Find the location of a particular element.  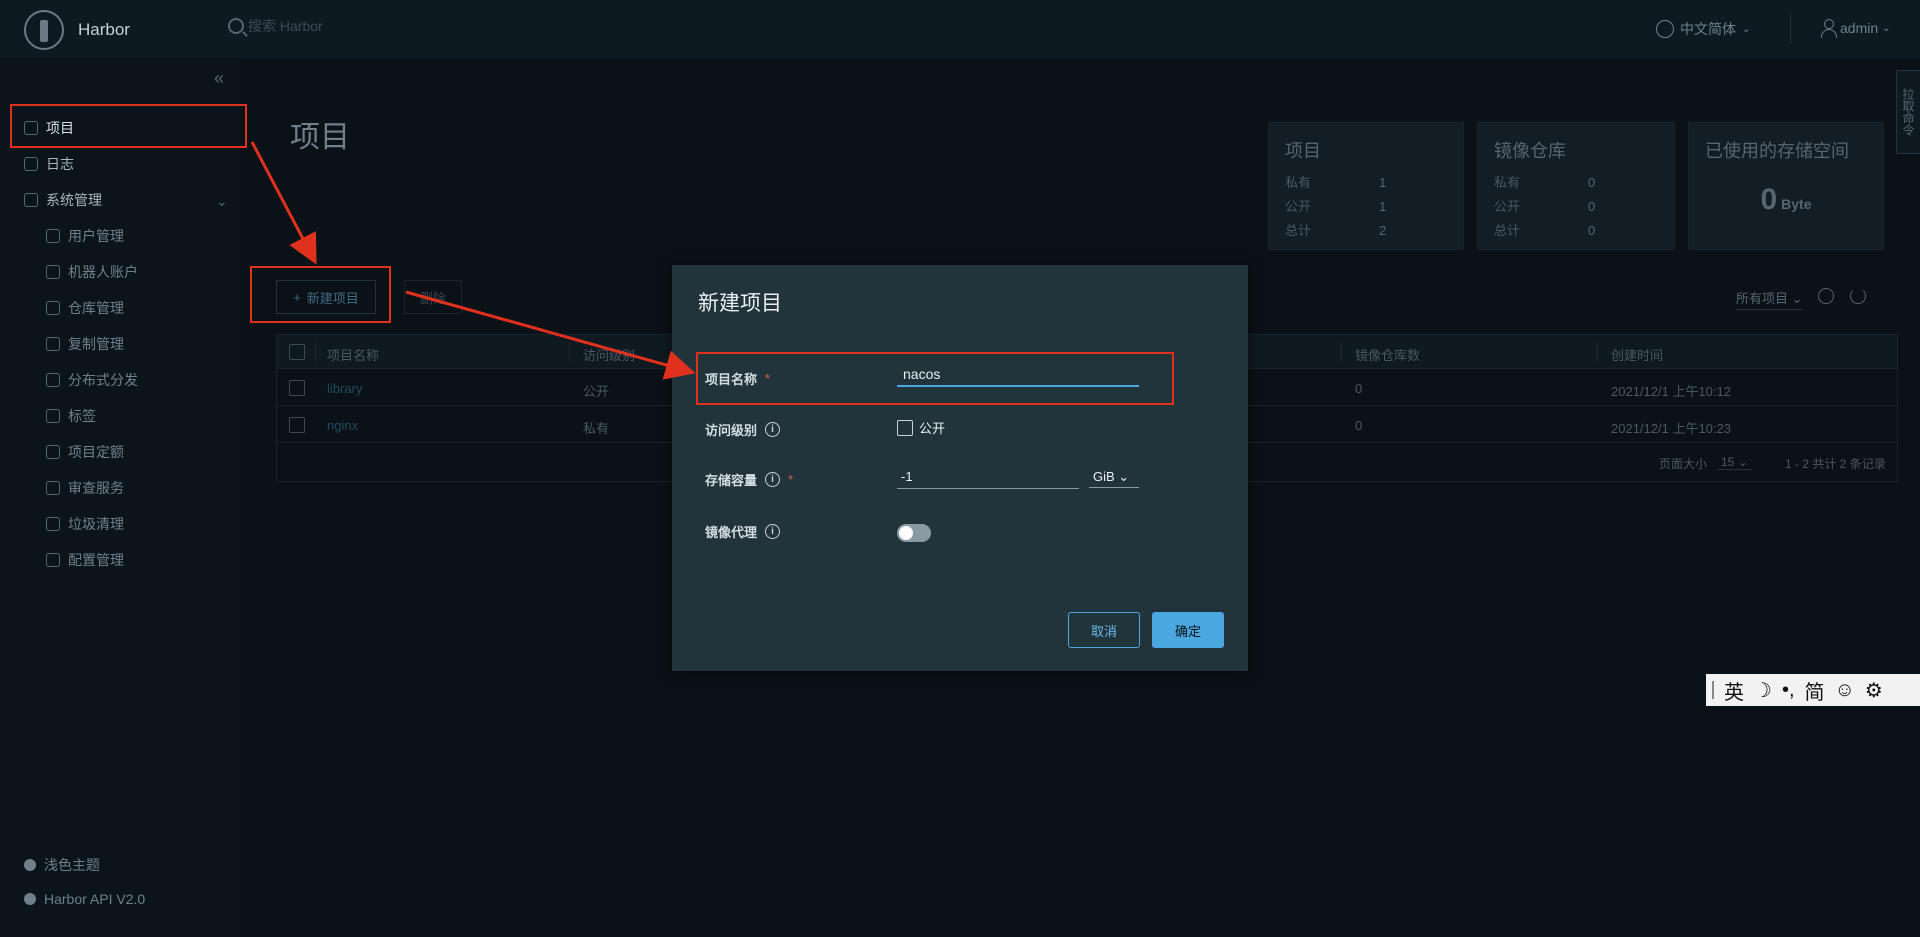

sidebar-item-users: 用户管理 is located at coordinates (85, 236).